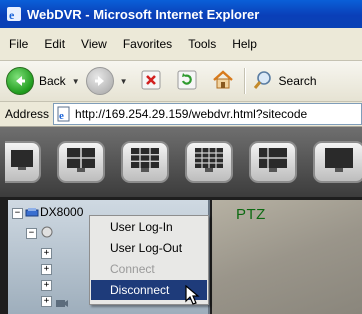  I want to click on multi-screen-icon, so click(273, 162).